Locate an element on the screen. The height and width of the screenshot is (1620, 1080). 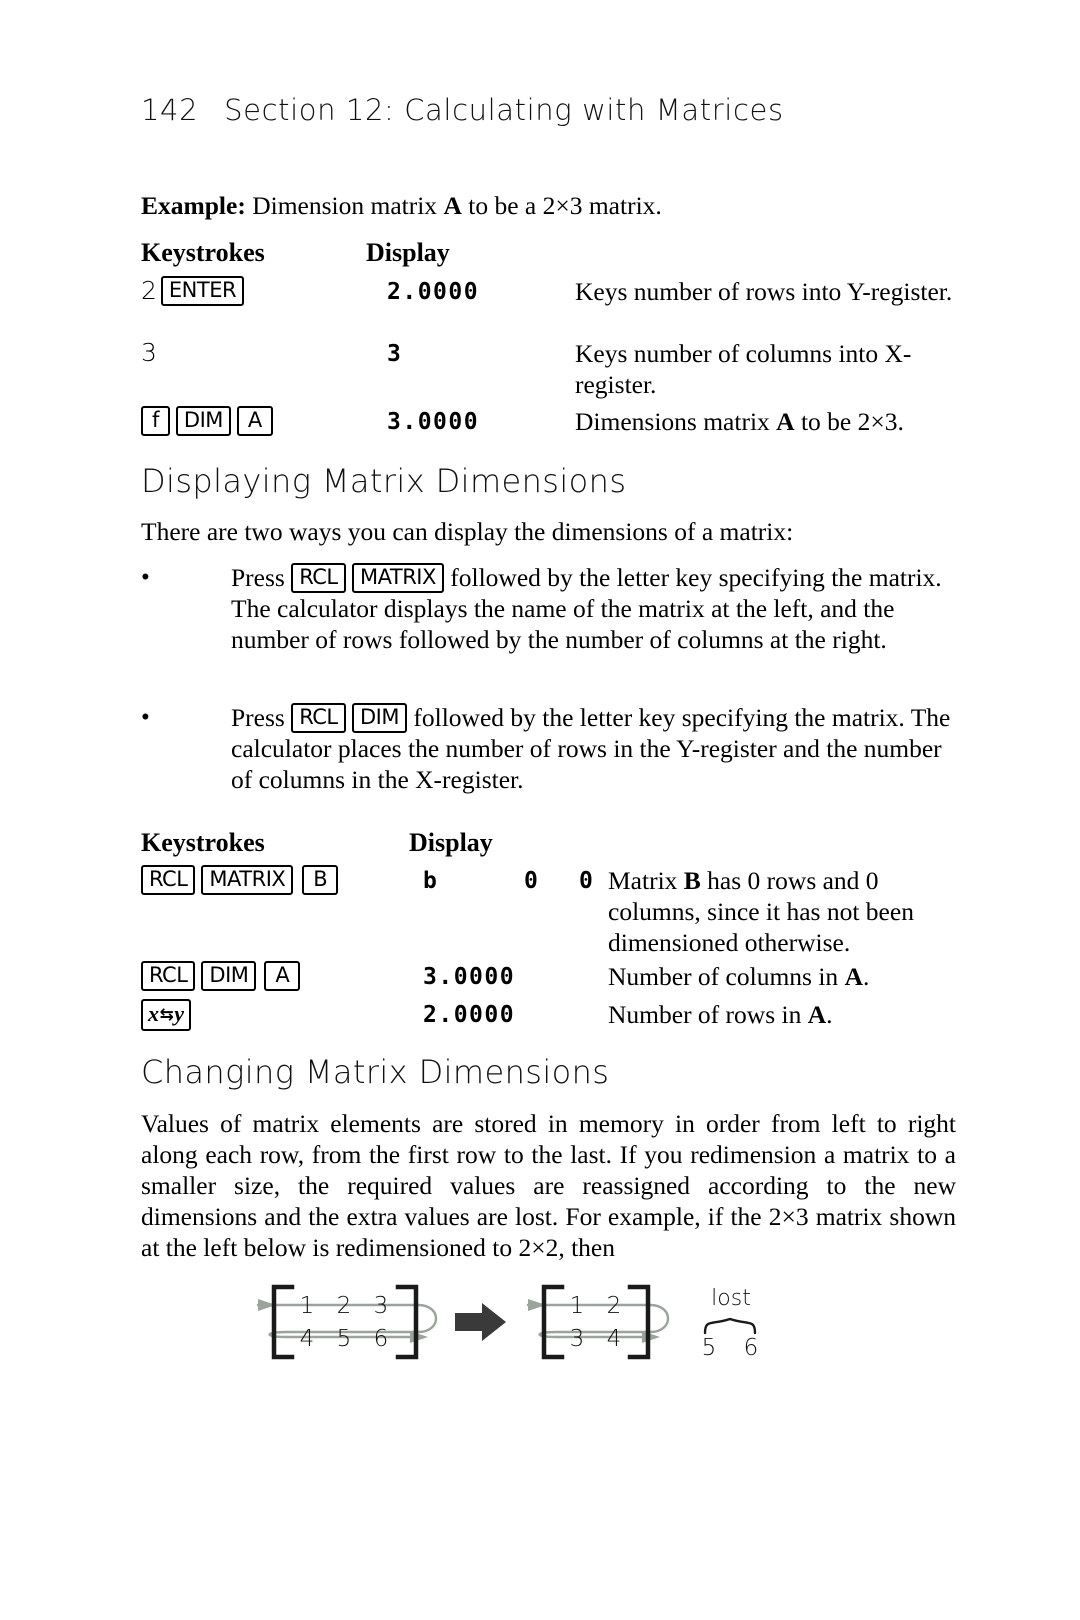
table2-row2-display: 3.0000 is located at coordinates (469, 977).